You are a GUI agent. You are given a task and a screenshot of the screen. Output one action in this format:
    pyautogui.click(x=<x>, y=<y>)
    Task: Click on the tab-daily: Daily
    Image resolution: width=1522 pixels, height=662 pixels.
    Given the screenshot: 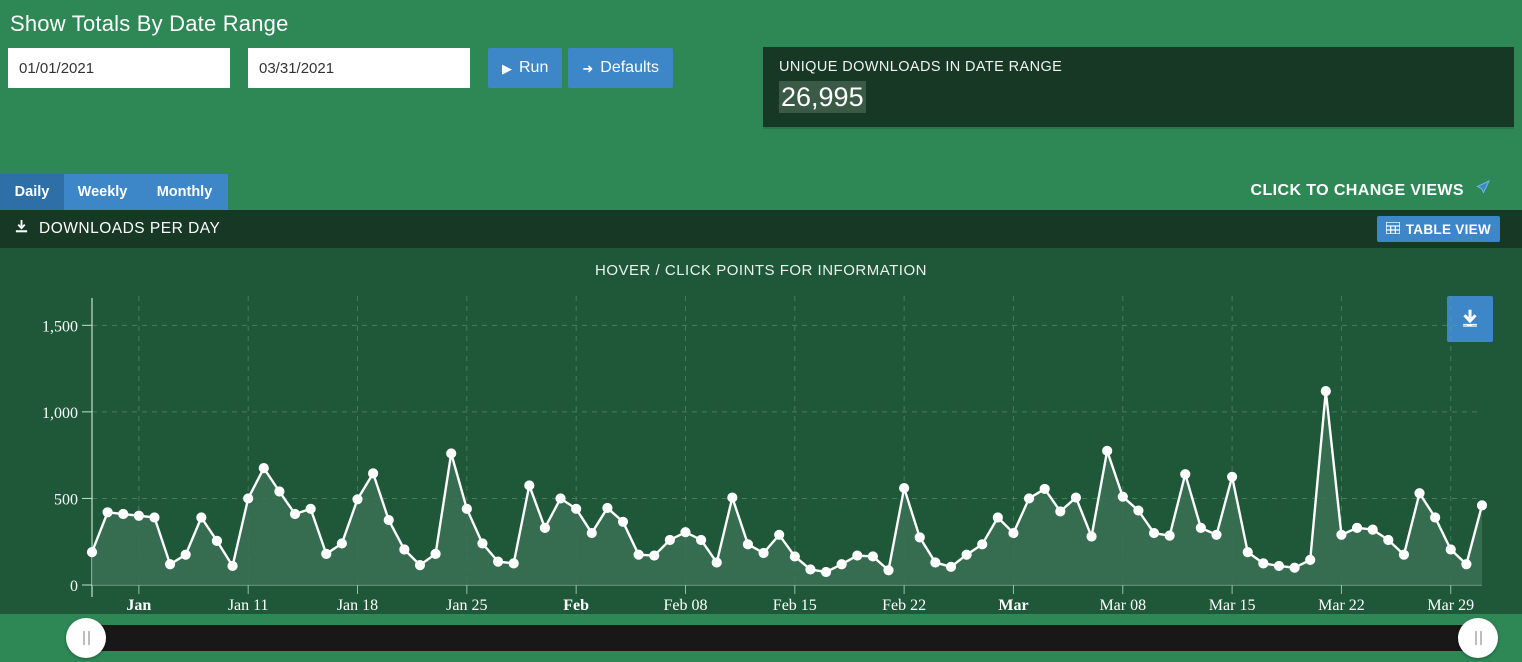 What is the action you would take?
    pyautogui.click(x=32, y=192)
    